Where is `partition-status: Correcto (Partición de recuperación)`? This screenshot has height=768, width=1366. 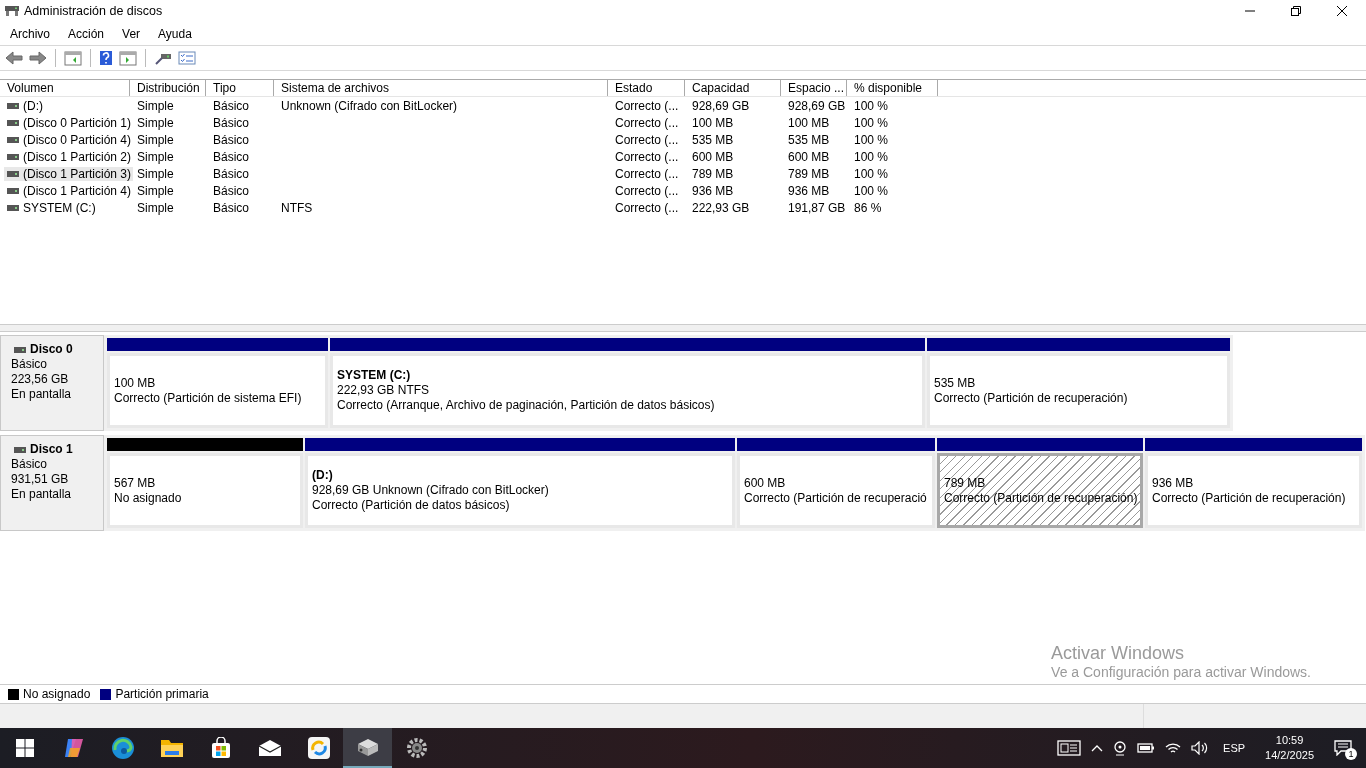
partition-status: Correcto (Partición de recuperación) is located at coordinates (1249, 498).